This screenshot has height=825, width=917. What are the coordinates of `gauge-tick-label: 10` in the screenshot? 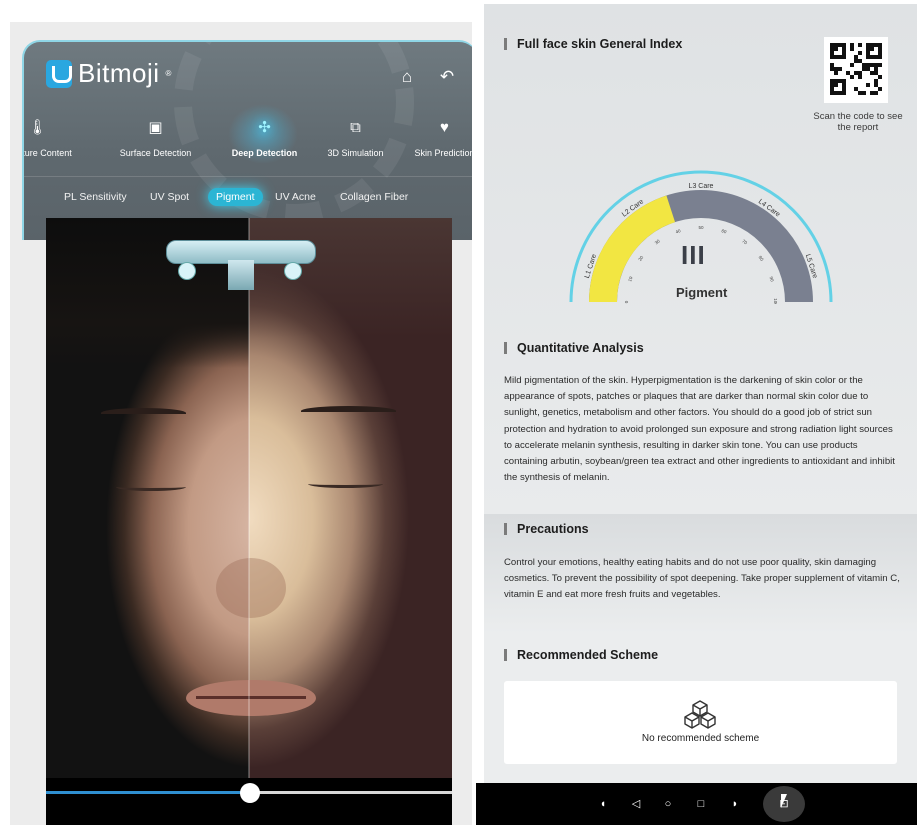 It's located at (630, 278).